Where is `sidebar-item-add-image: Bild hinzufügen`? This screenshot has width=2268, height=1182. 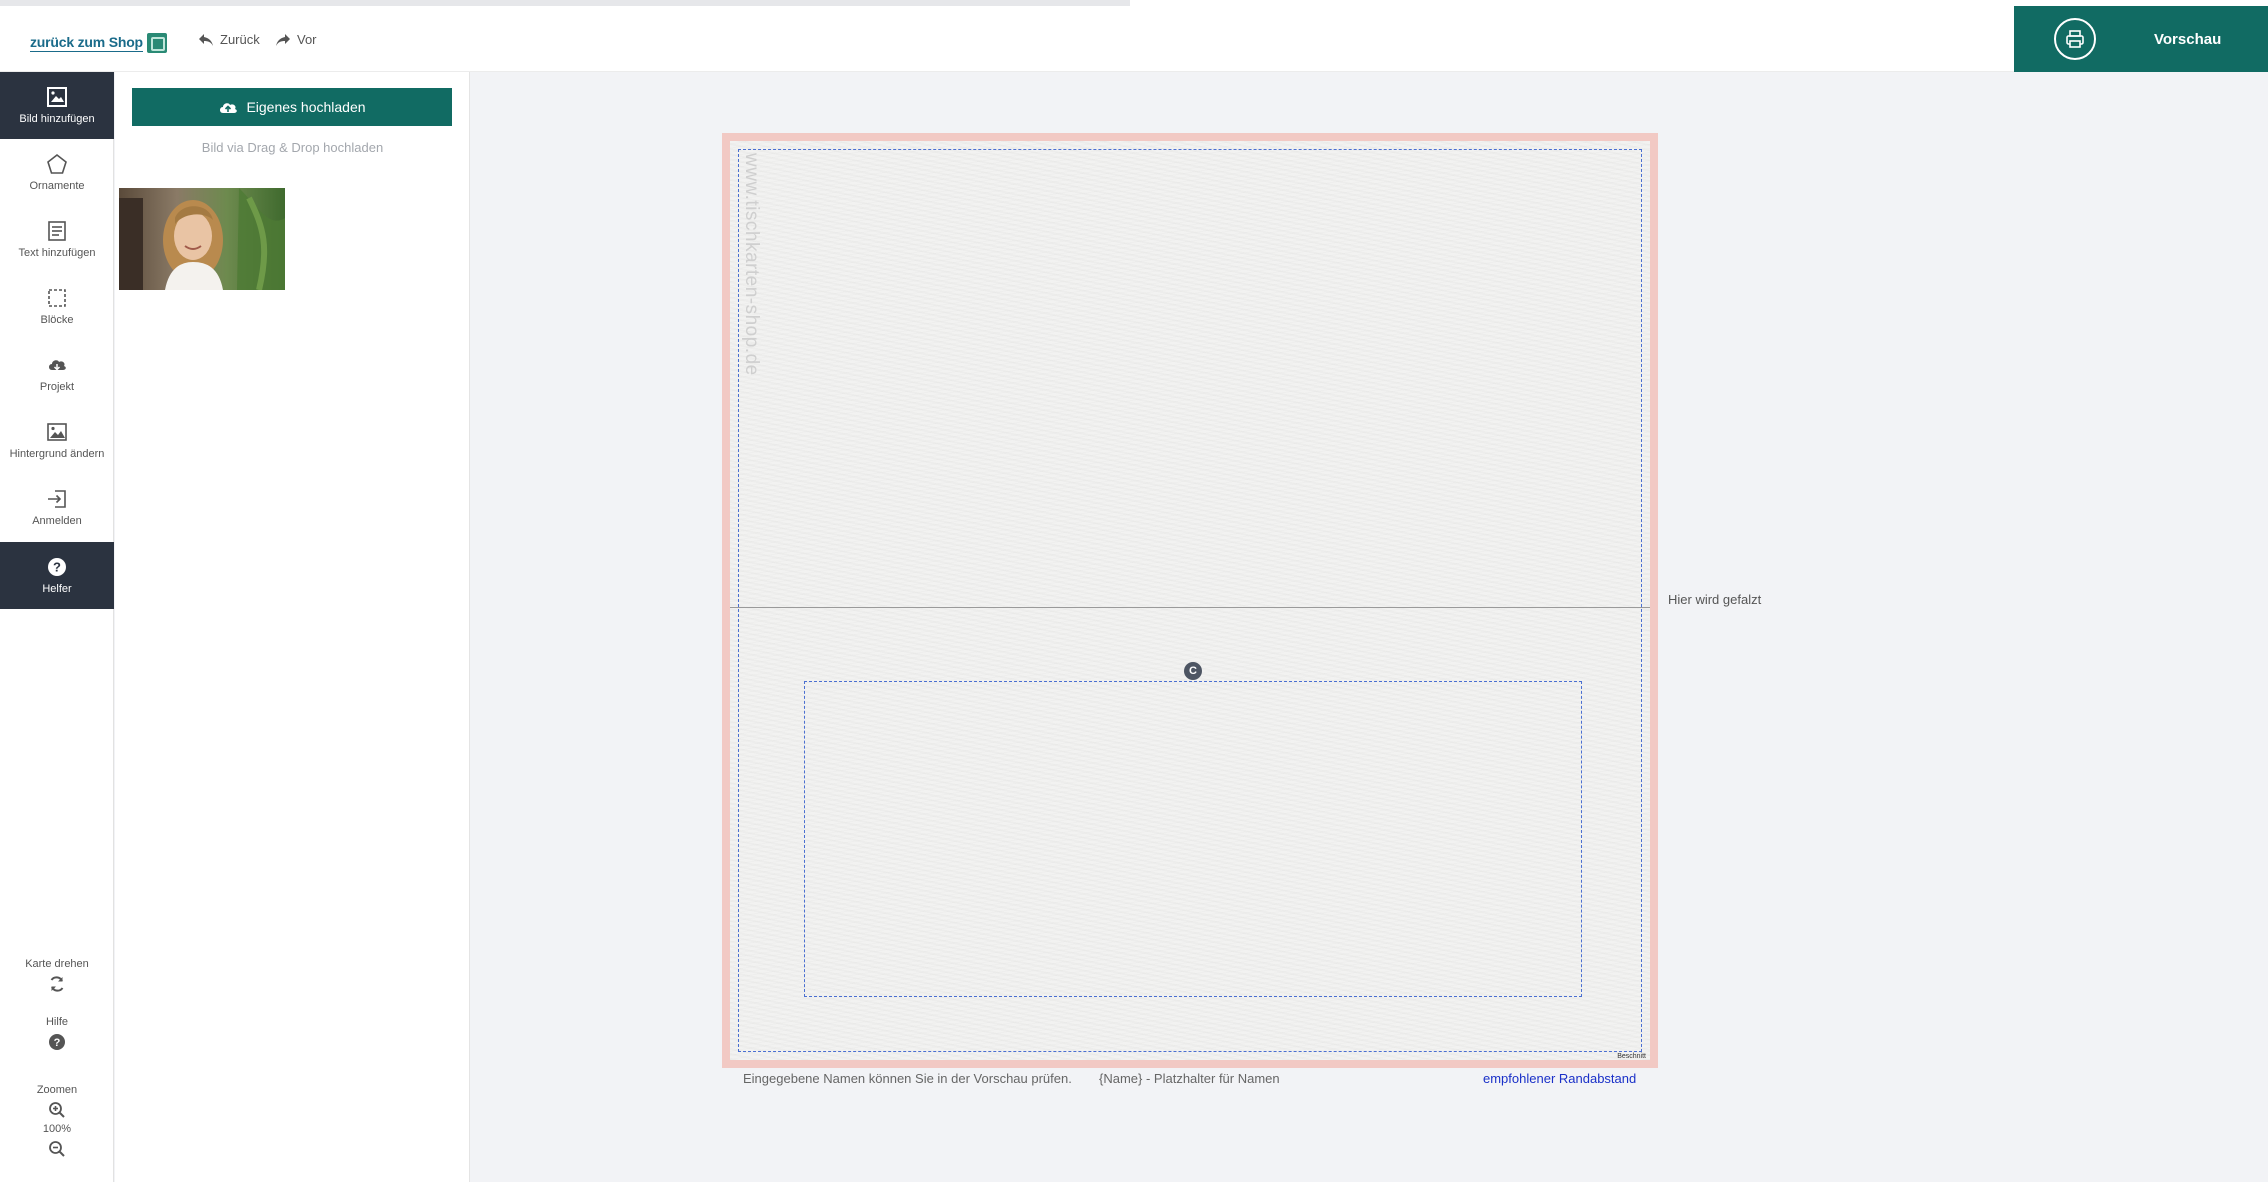 sidebar-item-add-image: Bild hinzufügen is located at coordinates (57, 105).